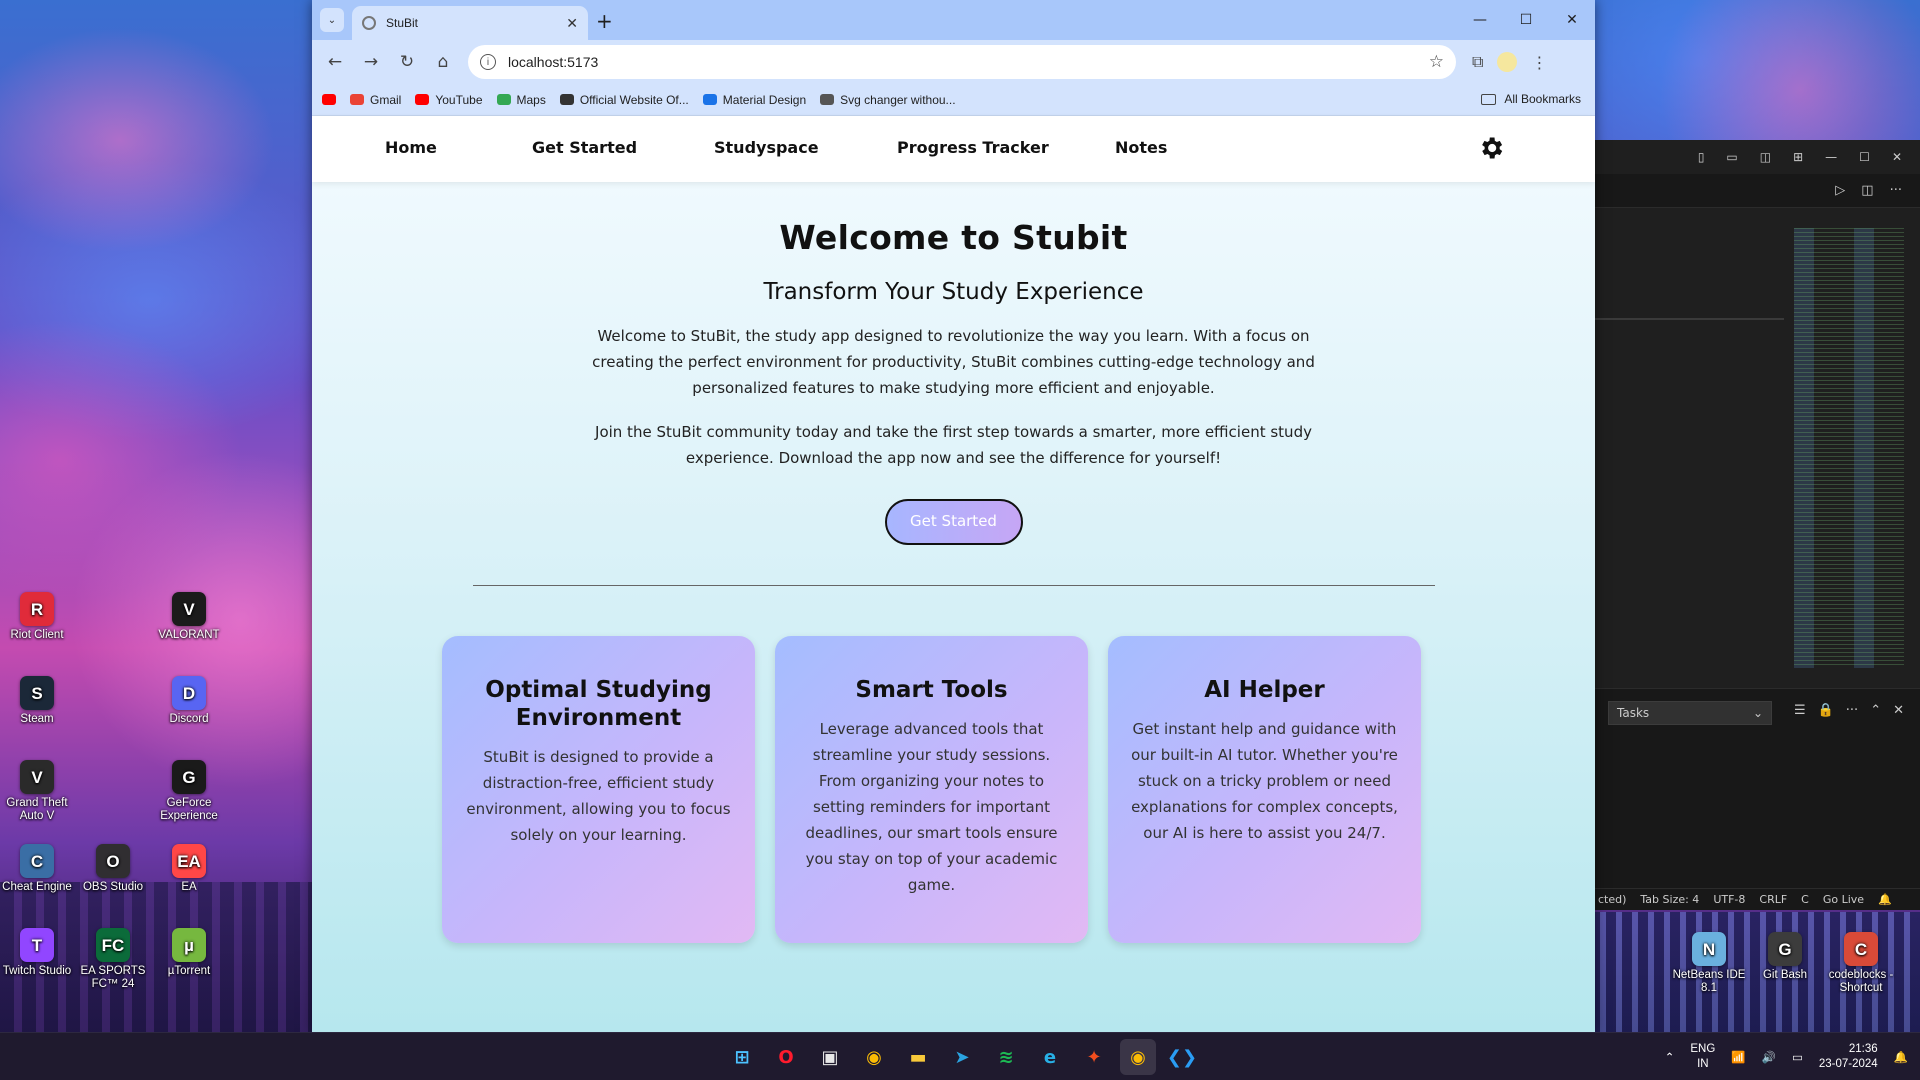 This screenshot has height=1080, width=1920. I want to click on desktop-icon: FC EA SPORTS FC™ 24, so click(113, 959).